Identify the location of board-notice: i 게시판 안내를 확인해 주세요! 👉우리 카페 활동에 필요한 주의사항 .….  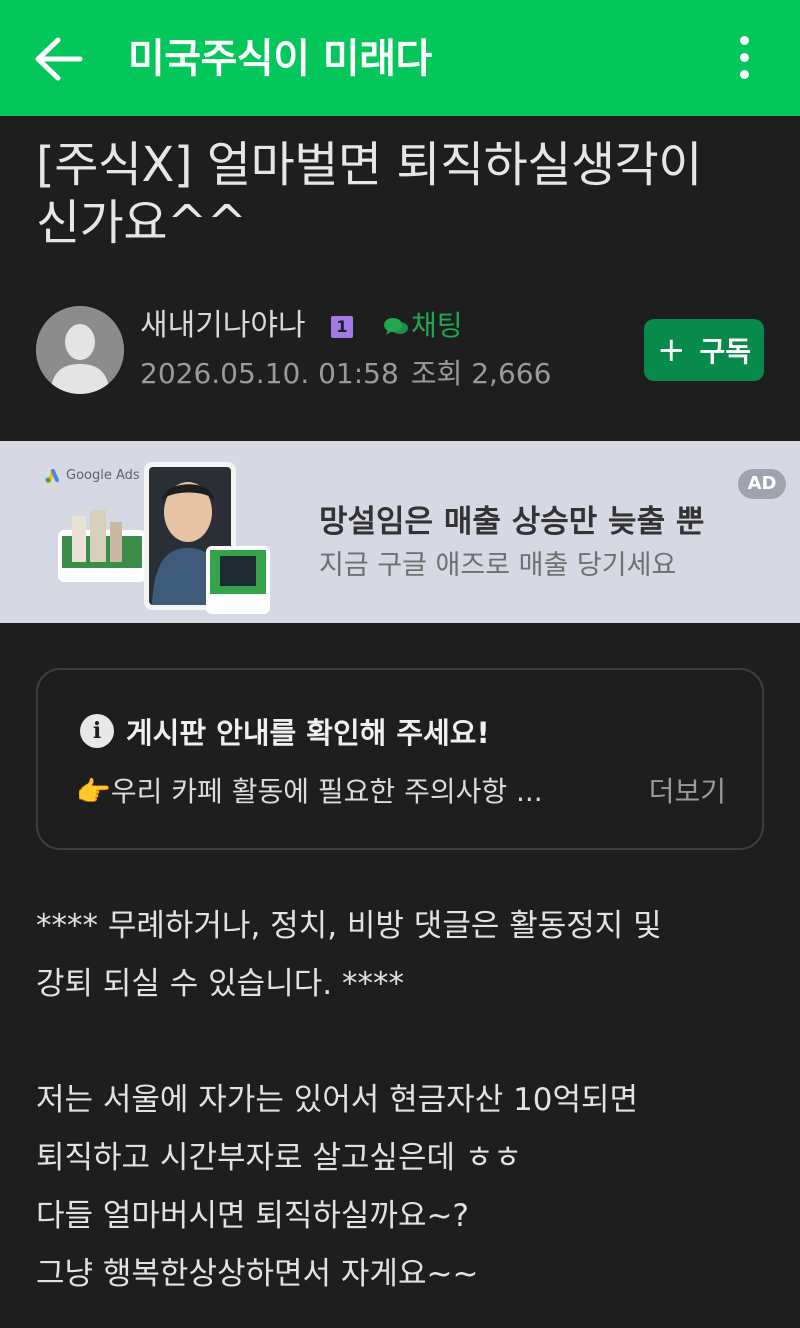
(400, 759).